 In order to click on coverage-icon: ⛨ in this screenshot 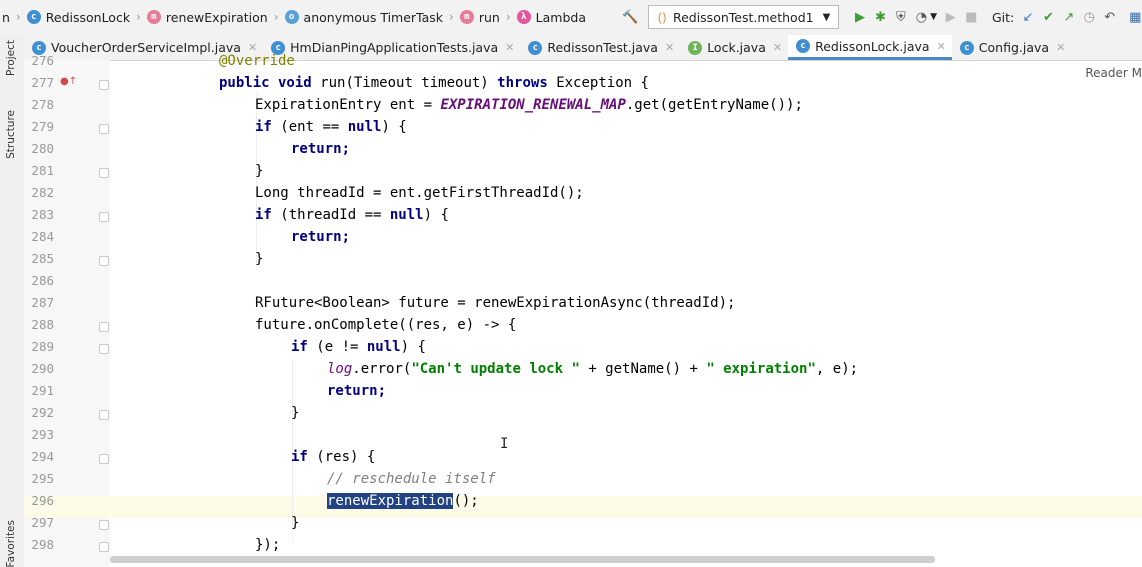, I will do `click(900, 17)`.